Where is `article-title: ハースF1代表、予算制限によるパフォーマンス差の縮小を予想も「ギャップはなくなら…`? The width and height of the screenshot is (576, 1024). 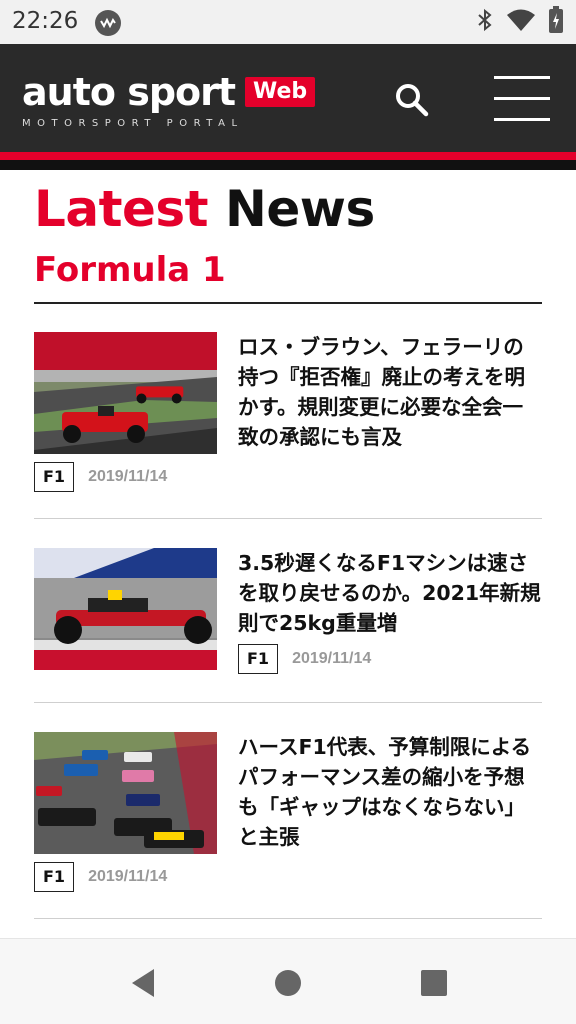 article-title: ハースF1代表、予算制限によるパフォーマンス差の縮小を予想も「ギャップはなくなら… is located at coordinates (390, 792).